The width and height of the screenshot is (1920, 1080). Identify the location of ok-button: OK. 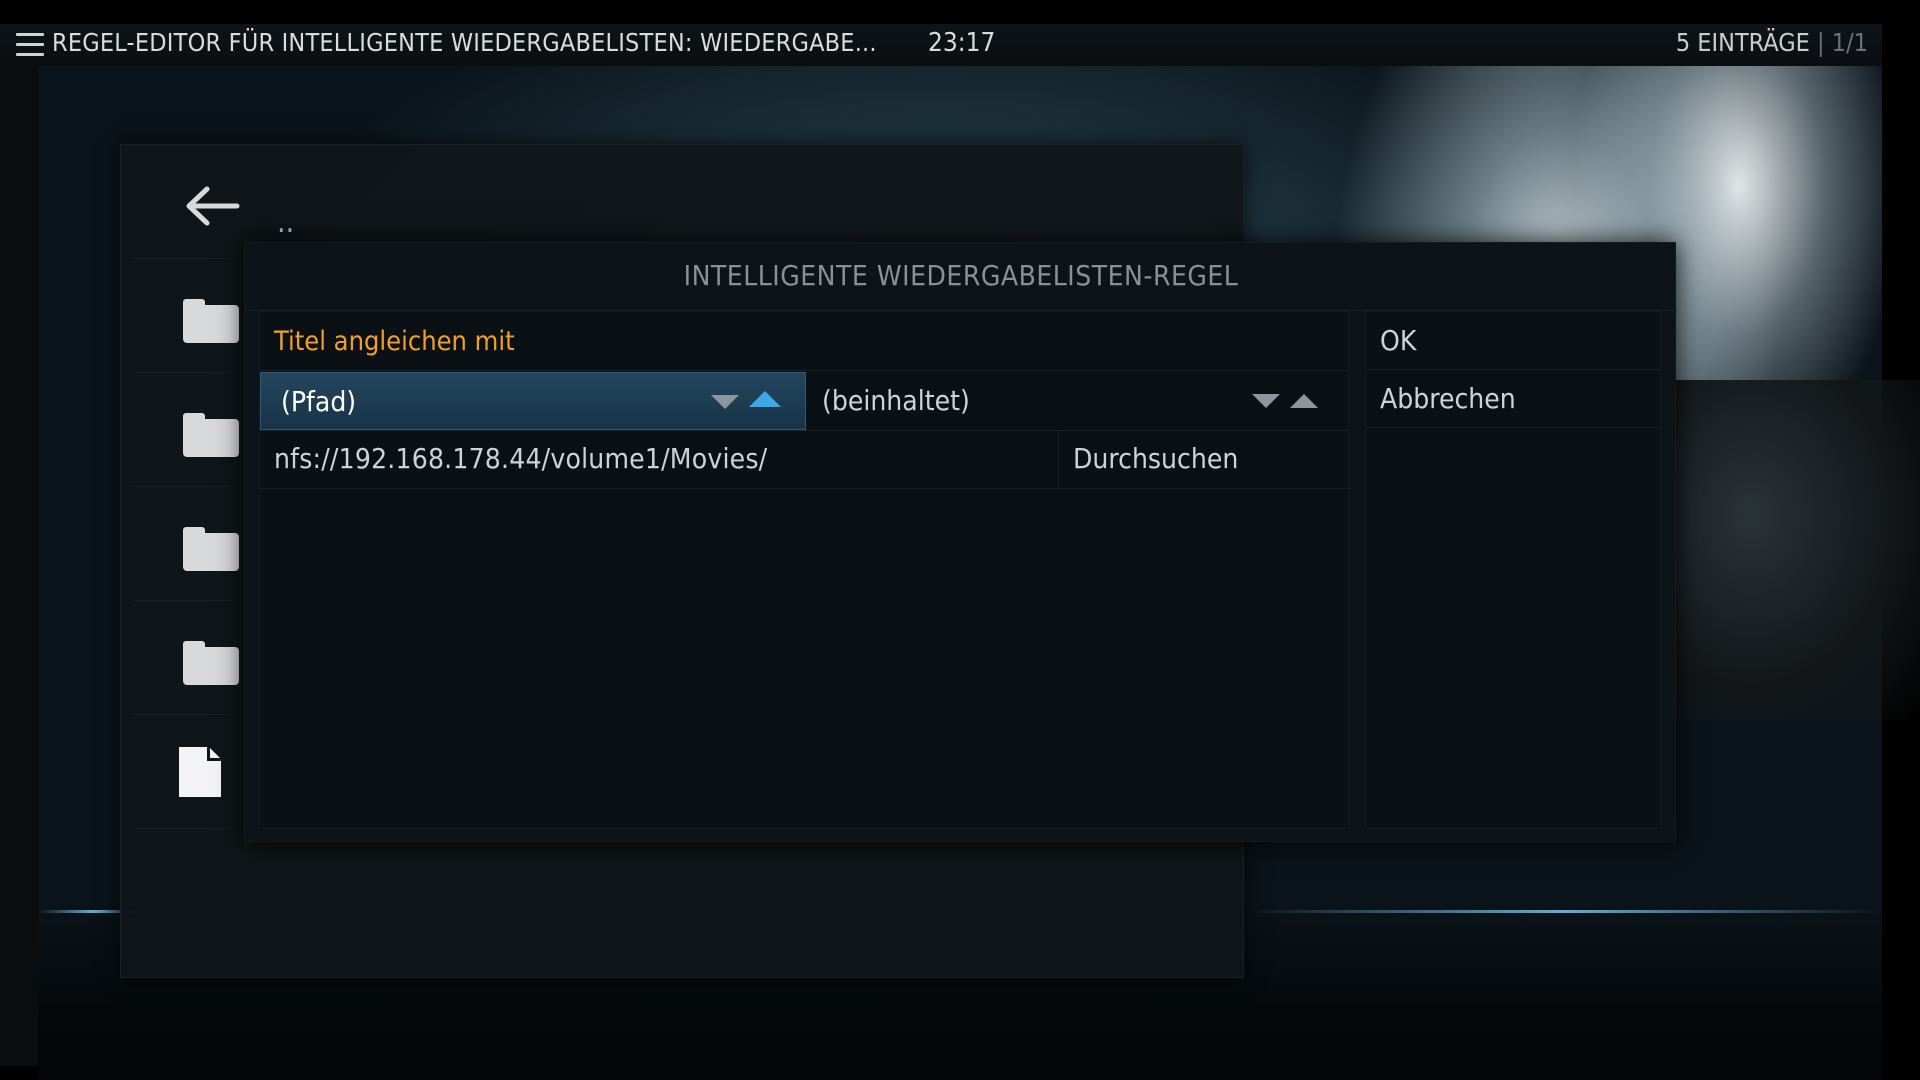
(1514, 341).